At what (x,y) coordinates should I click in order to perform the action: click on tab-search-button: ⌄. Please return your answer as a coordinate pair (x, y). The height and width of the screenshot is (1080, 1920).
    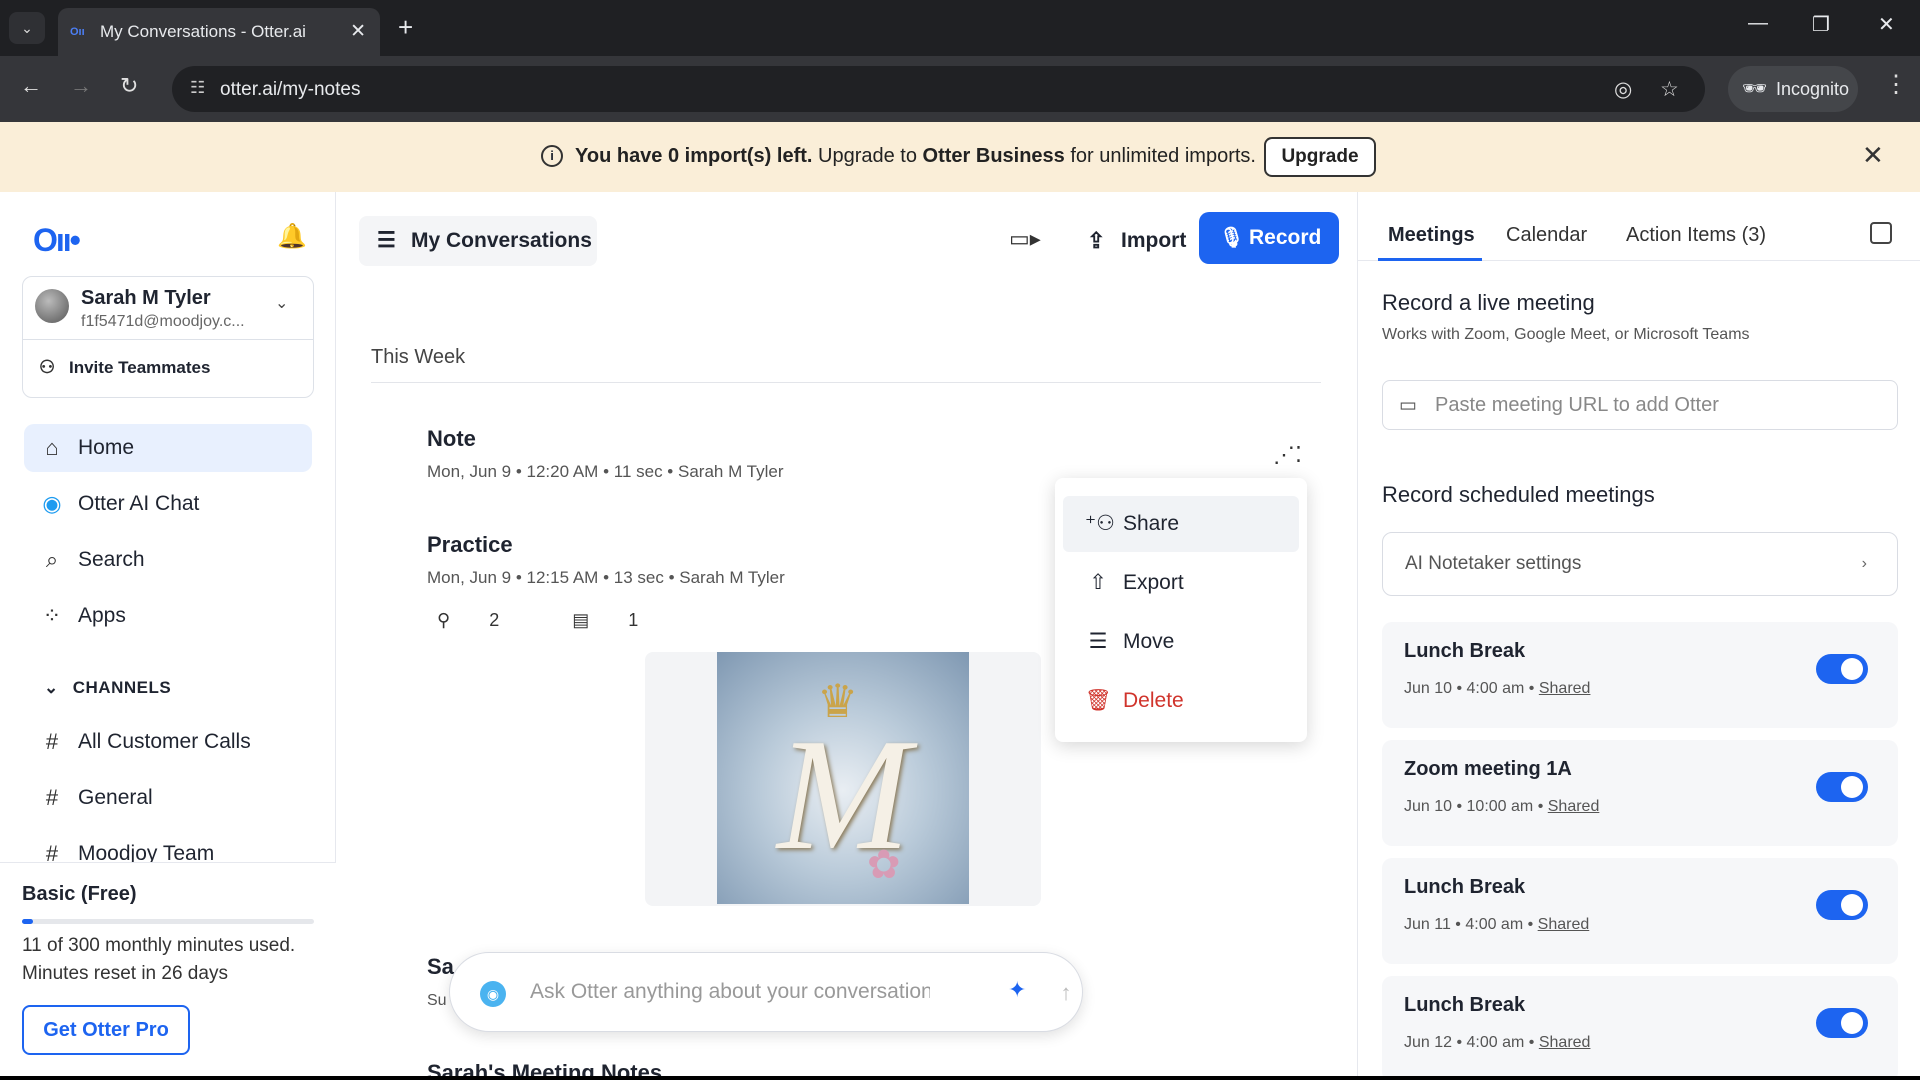
    Looking at the image, I should click on (27, 28).